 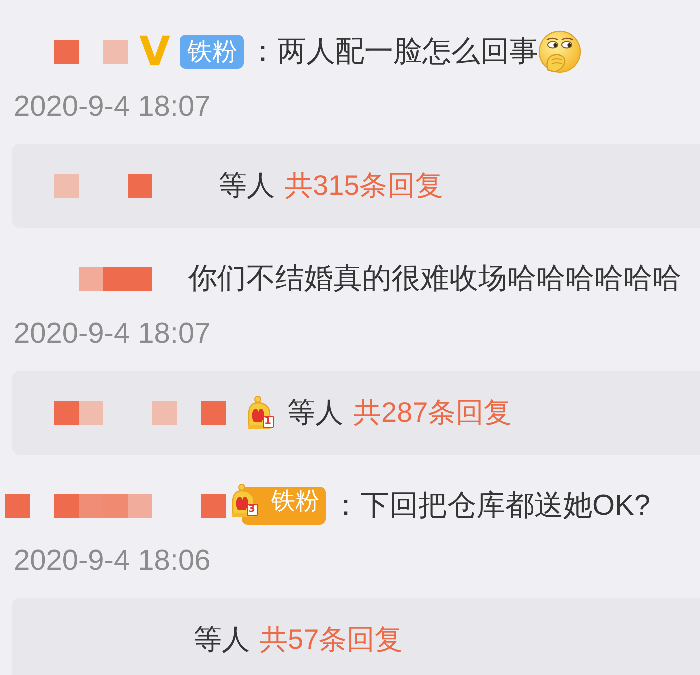 I want to click on fan-badge: 铁粉, so click(x=212, y=52).